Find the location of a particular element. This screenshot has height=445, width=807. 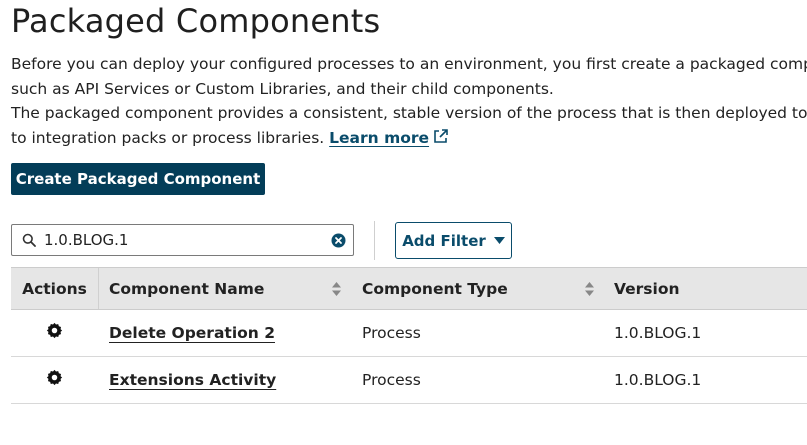

column-header-component-type: Component Type is located at coordinates (435, 288).